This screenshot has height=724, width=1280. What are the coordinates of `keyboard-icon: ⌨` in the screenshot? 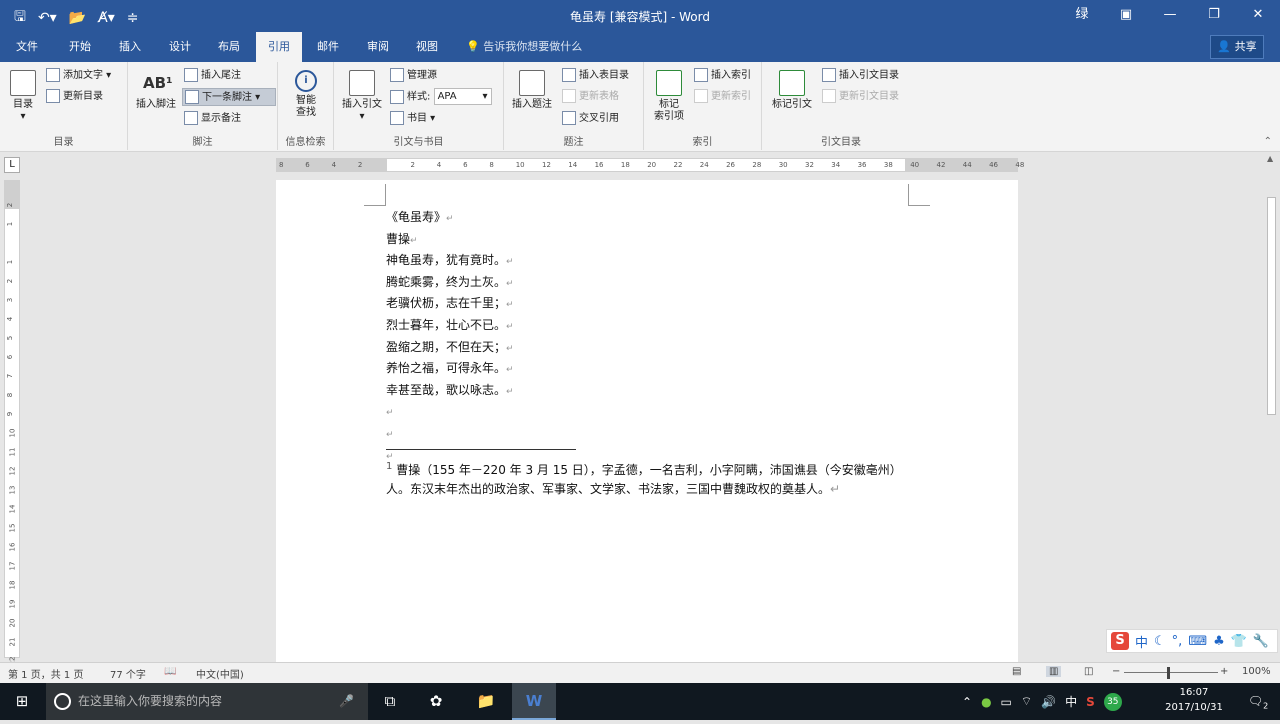 It's located at (1197, 641).